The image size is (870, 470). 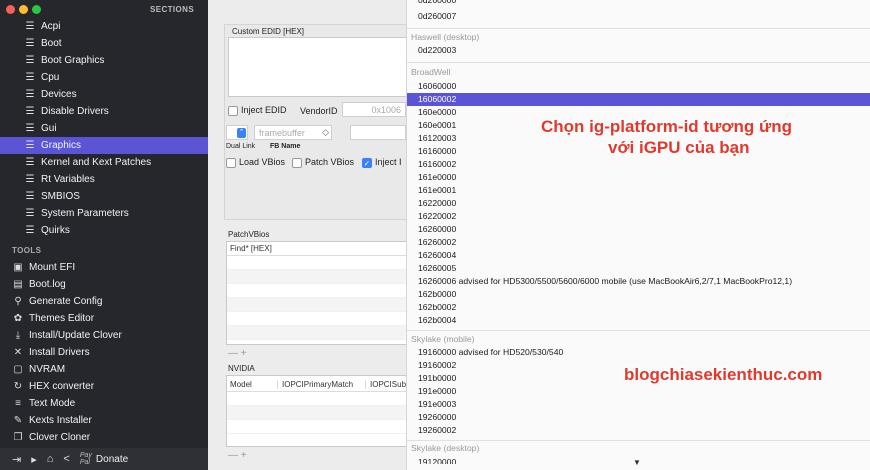 What do you see at coordinates (237, 353) in the screenshot?
I see `patch-vbios-add-remove: — +` at bounding box center [237, 353].